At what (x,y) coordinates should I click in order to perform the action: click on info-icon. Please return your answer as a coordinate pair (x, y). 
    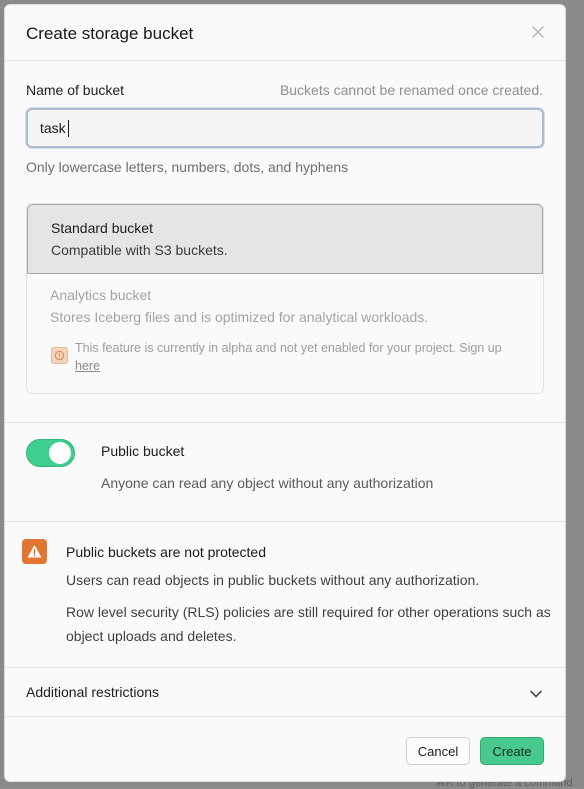
    Looking at the image, I should click on (59, 355).